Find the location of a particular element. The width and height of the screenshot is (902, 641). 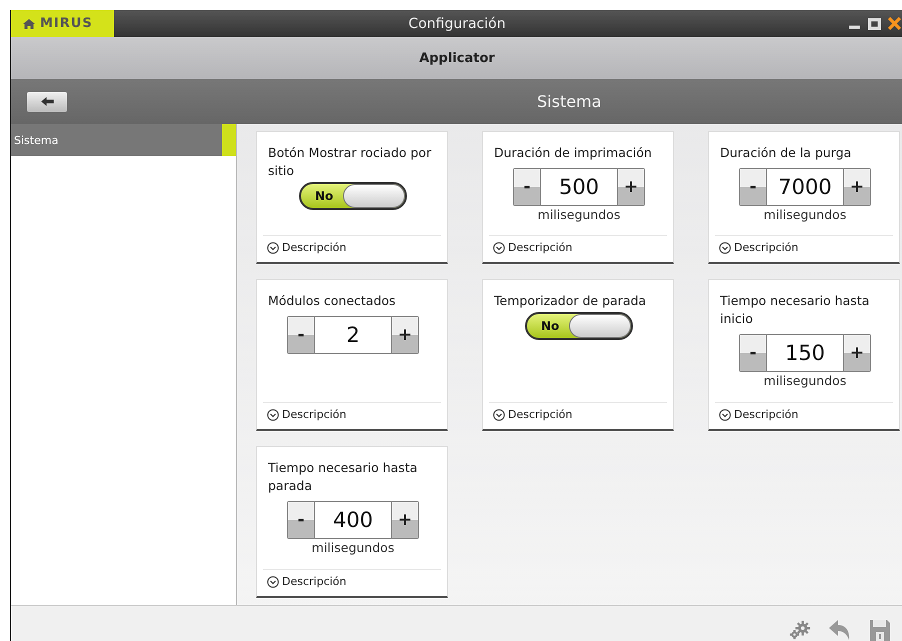

maximize-icon is located at coordinates (874, 23).